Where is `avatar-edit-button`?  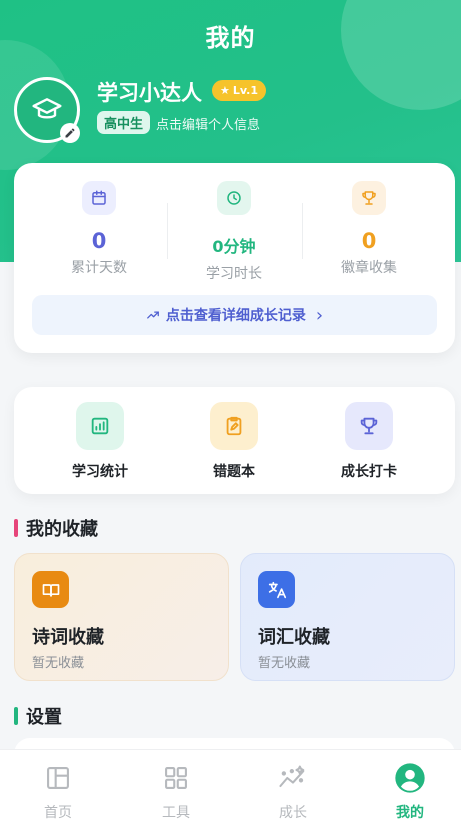 avatar-edit-button is located at coordinates (70, 133).